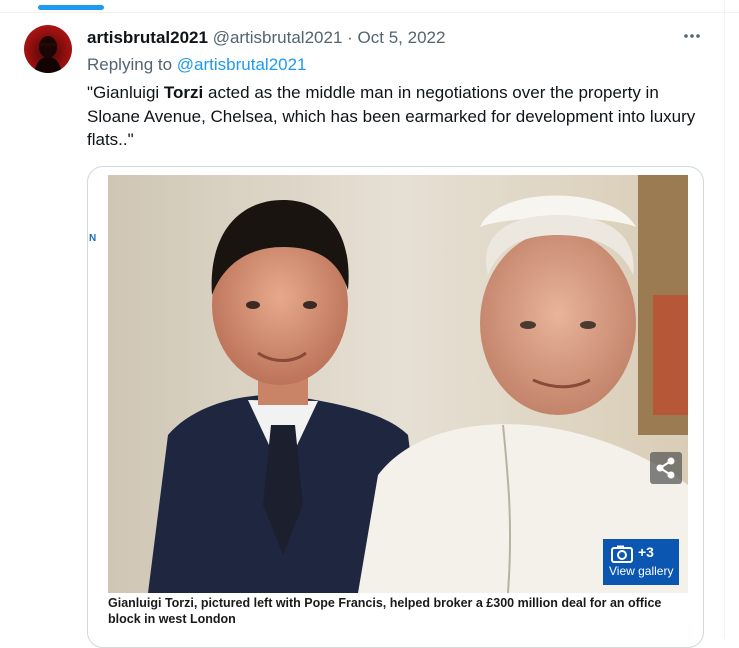 The height and width of the screenshot is (648, 739). I want to click on active-tab-indicator, so click(71, 7).